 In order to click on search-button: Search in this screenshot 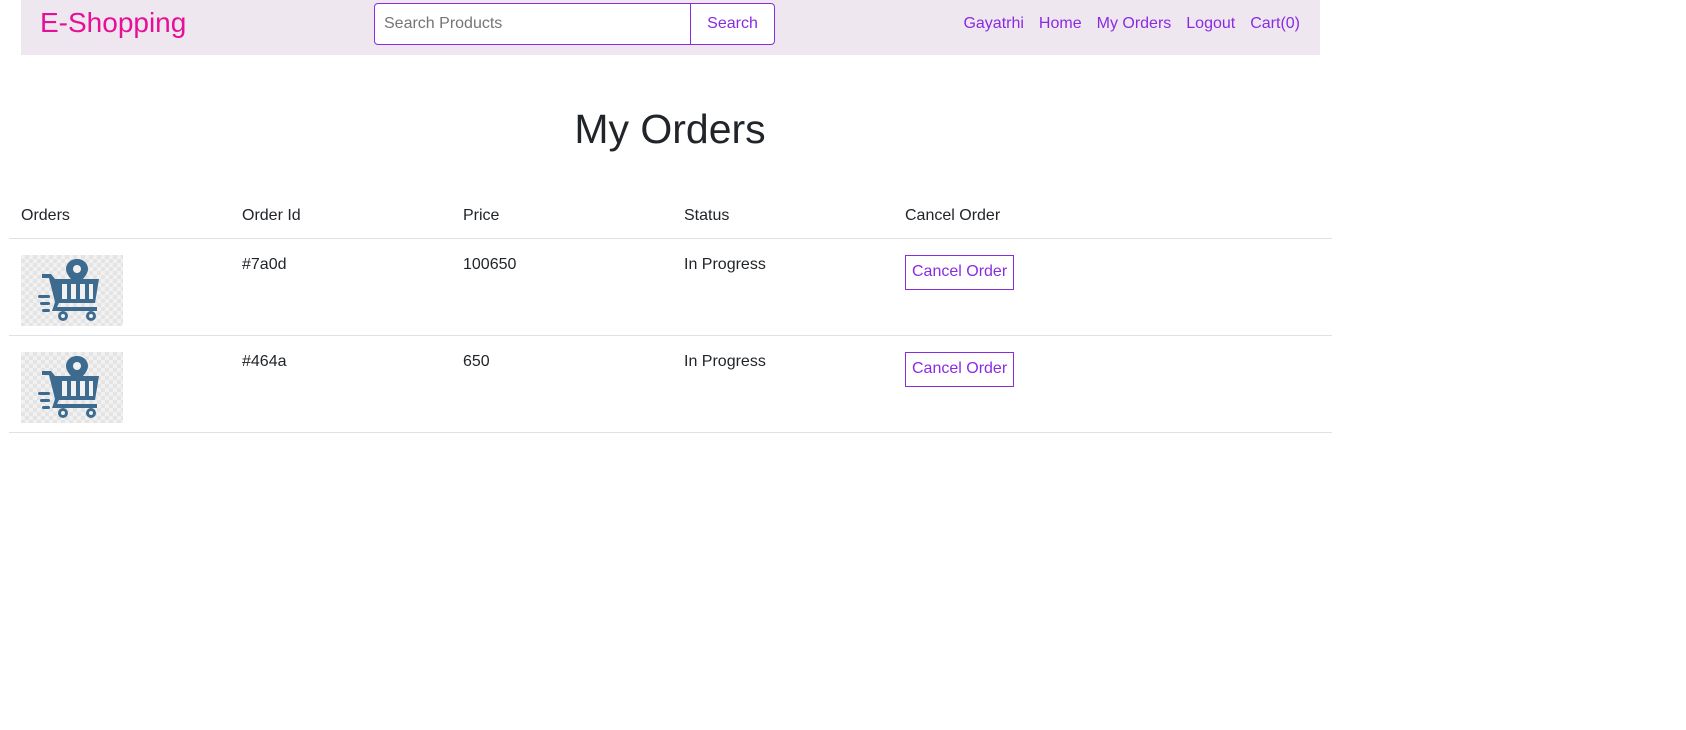, I will do `click(732, 24)`.